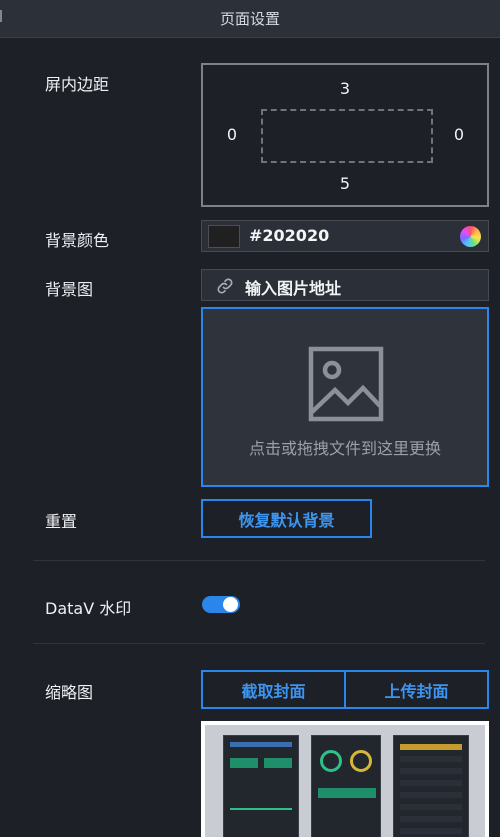 This screenshot has height=837, width=500. What do you see at coordinates (77, 240) in the screenshot?
I see `background-color-label: 背景颜色` at bounding box center [77, 240].